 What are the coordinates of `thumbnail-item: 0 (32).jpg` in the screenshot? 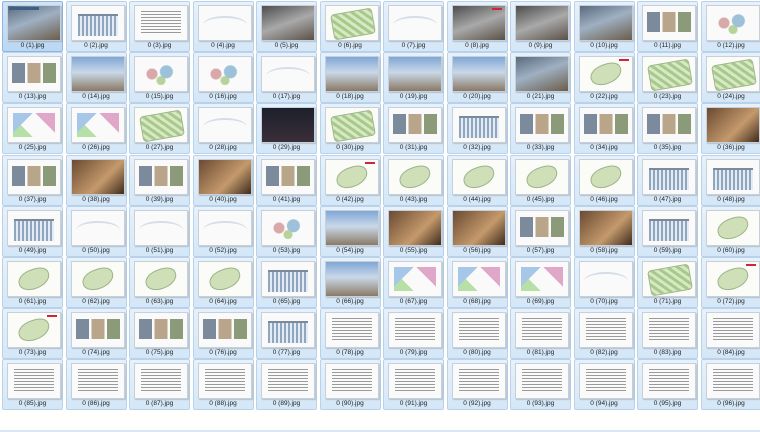 It's located at (477, 129).